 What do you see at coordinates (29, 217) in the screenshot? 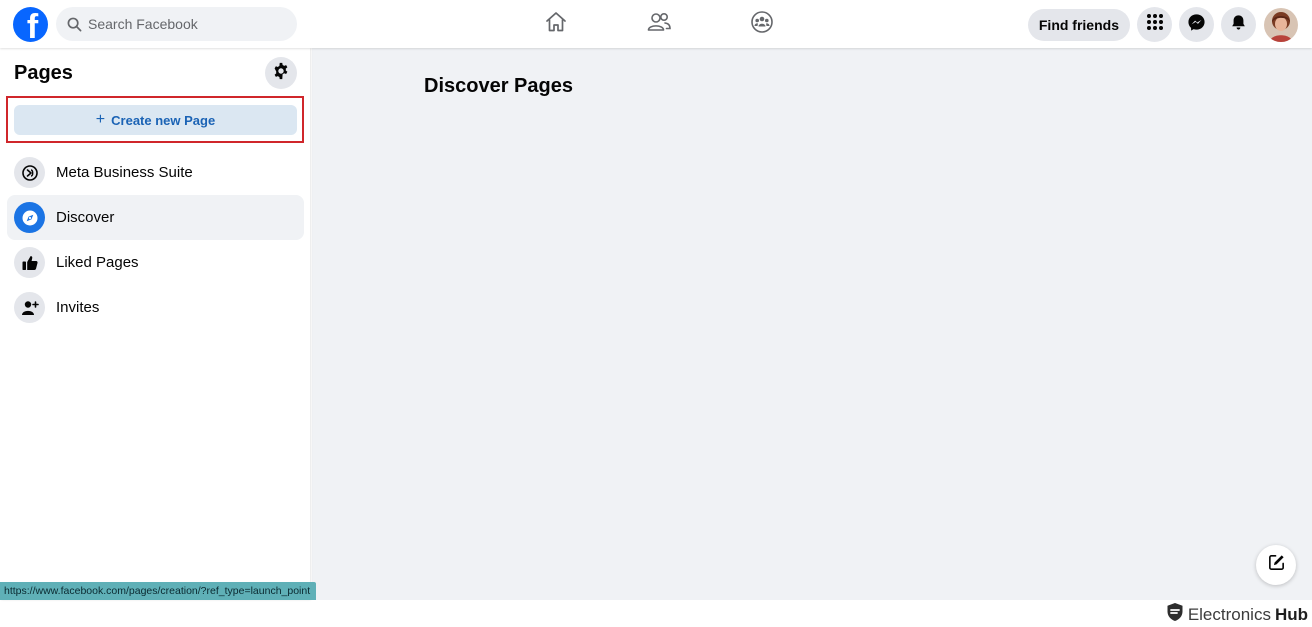
I see `compass-icon` at bounding box center [29, 217].